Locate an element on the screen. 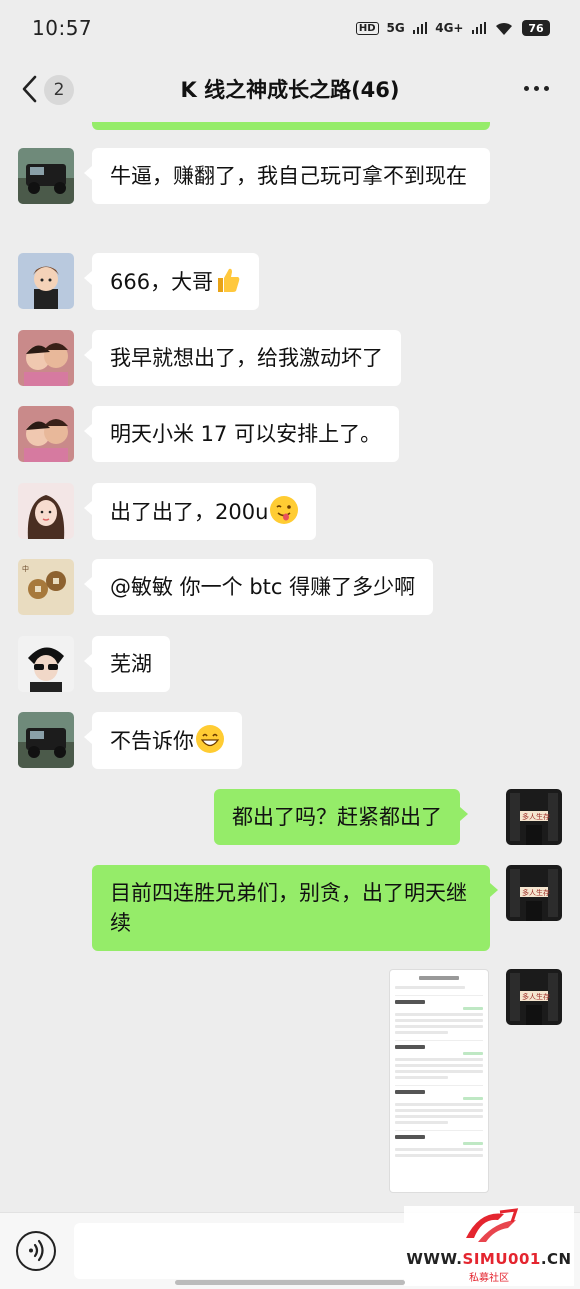 This screenshot has width=580, height=1289. net-4g-label: 4G+ is located at coordinates (449, 28).